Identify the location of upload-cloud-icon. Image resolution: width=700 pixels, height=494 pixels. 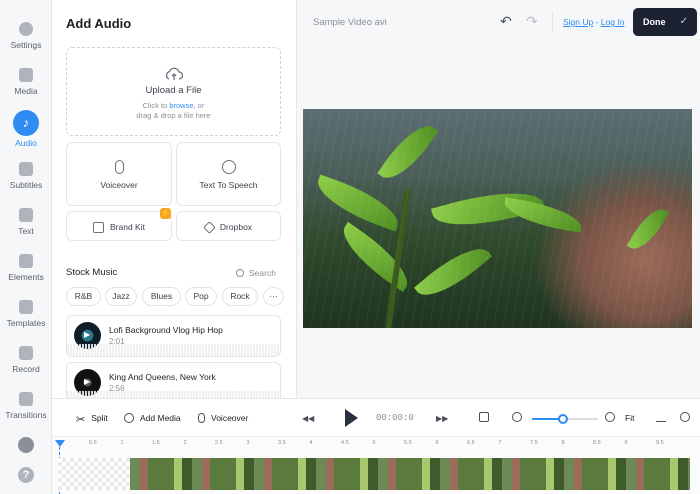
(174, 74).